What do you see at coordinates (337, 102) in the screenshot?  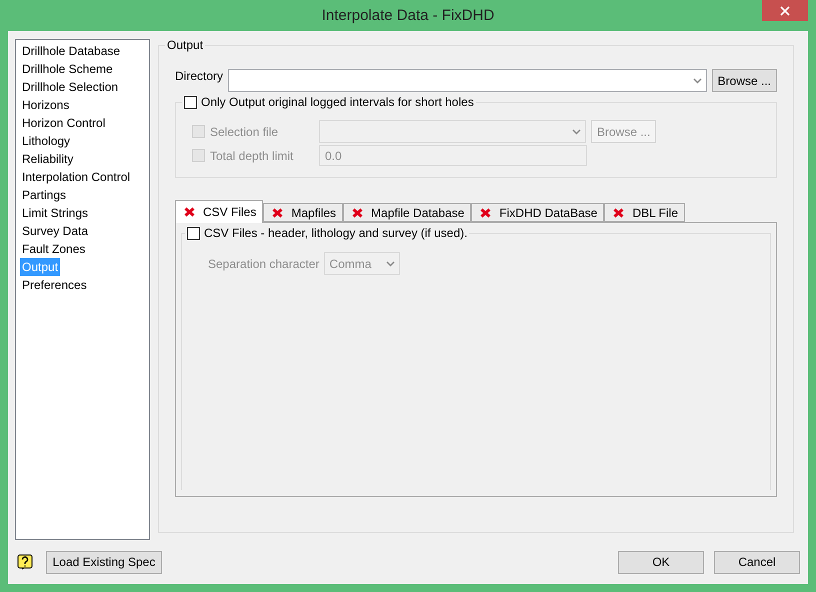 I see `short-holes-label: Only Output original logged intervals for short holes` at bounding box center [337, 102].